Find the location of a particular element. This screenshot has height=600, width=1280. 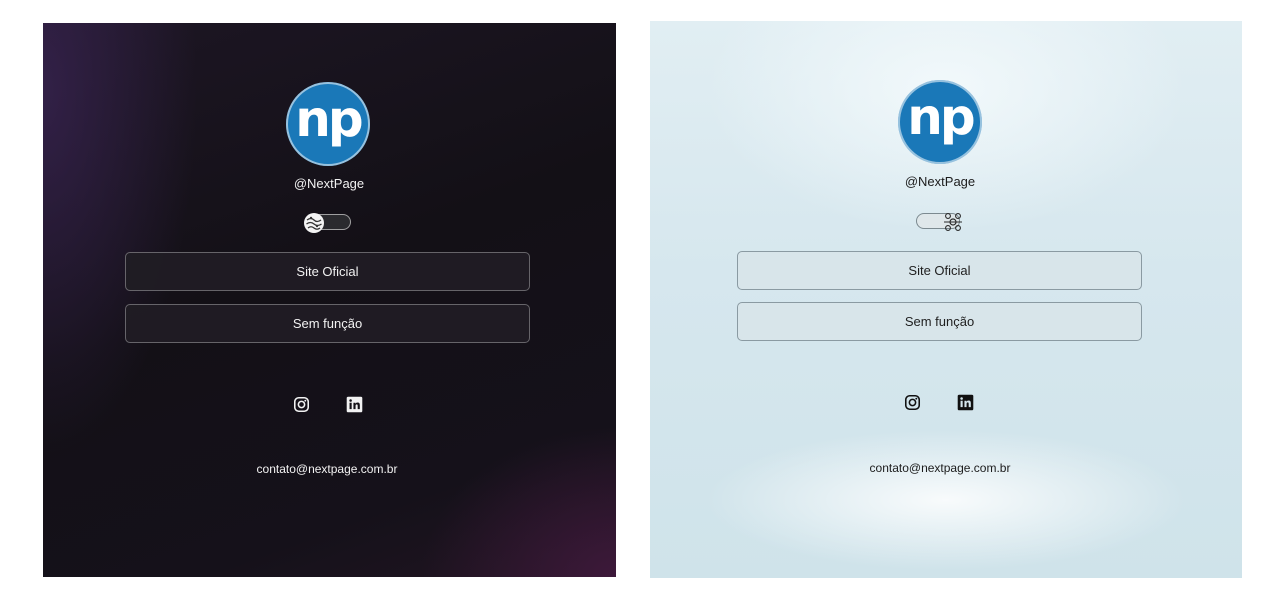

sun-icon is located at coordinates (953, 222).